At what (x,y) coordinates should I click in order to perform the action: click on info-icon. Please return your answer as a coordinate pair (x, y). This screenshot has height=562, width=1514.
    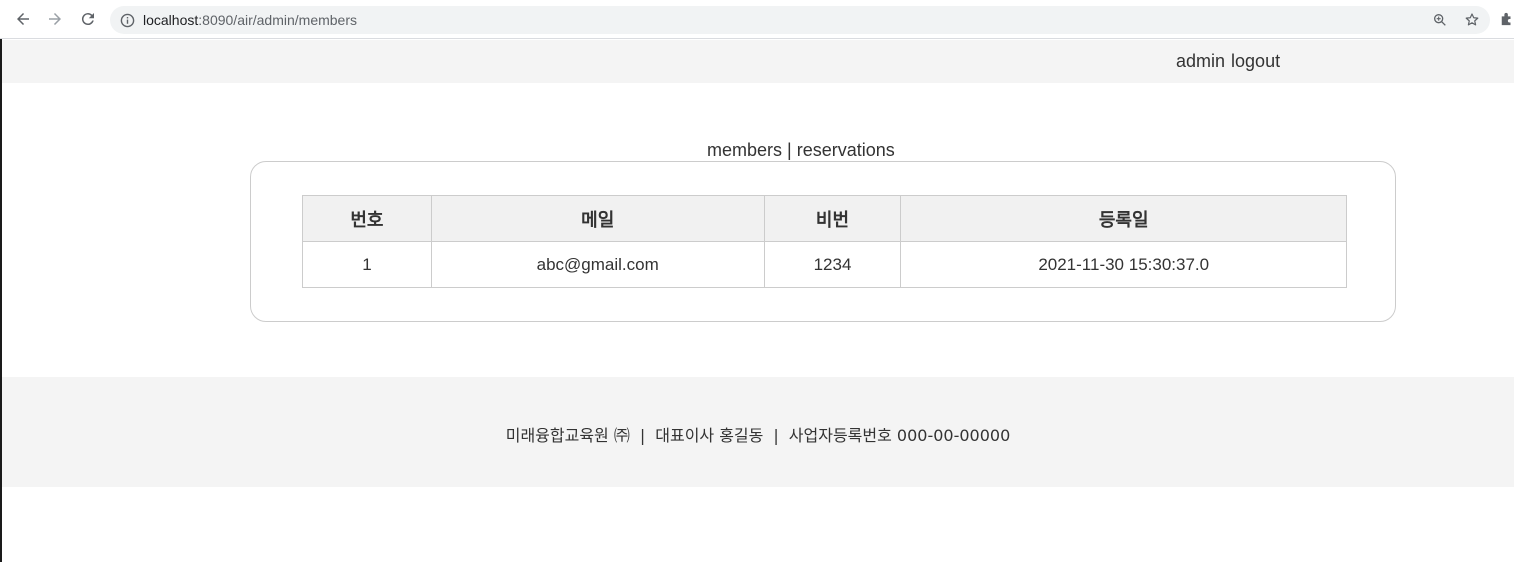
    Looking at the image, I should click on (127, 20).